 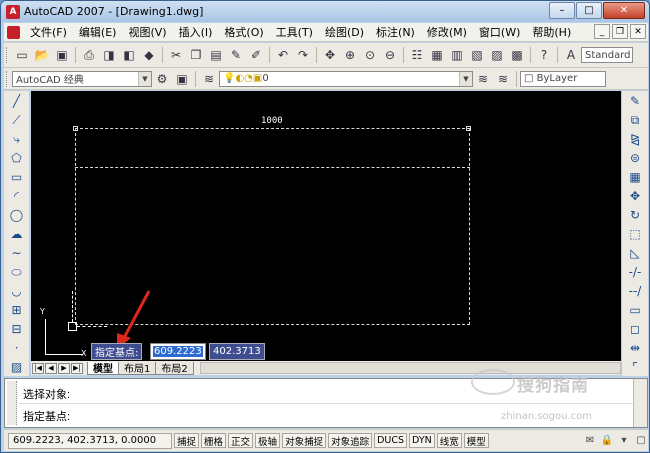 I want to click on hatch-icon: ▨, so click(x=17, y=367).